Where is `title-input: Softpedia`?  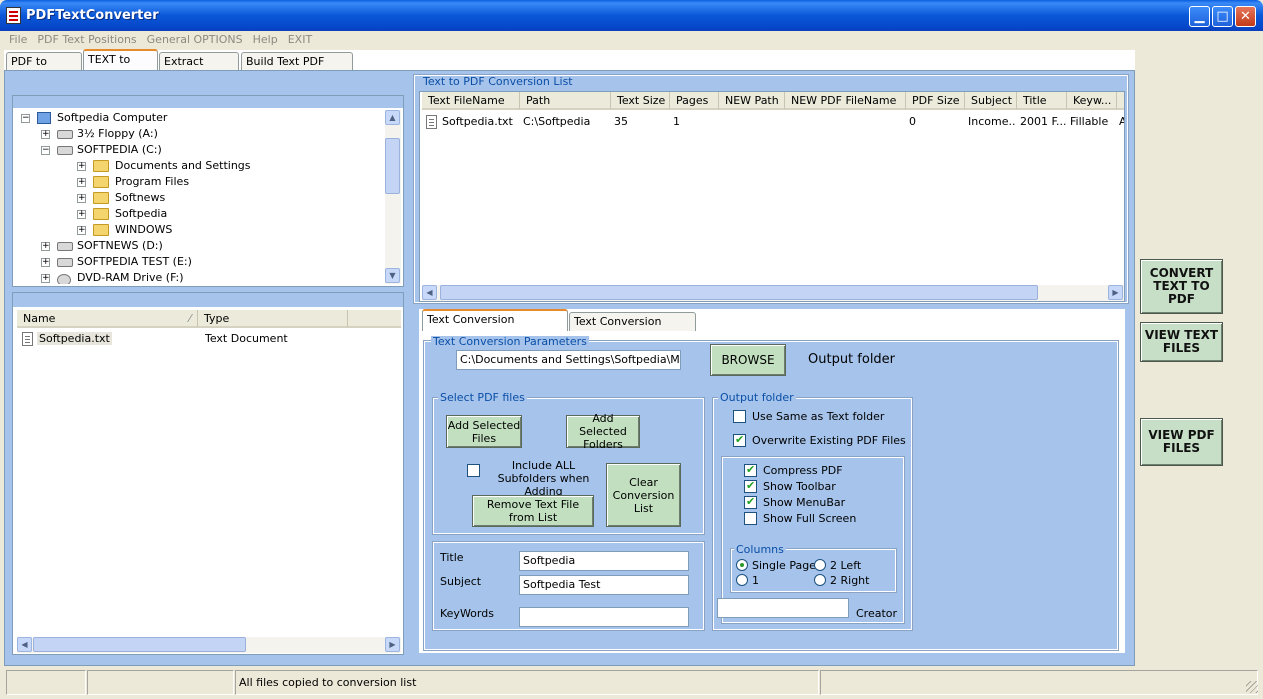
title-input: Softpedia is located at coordinates (604, 561).